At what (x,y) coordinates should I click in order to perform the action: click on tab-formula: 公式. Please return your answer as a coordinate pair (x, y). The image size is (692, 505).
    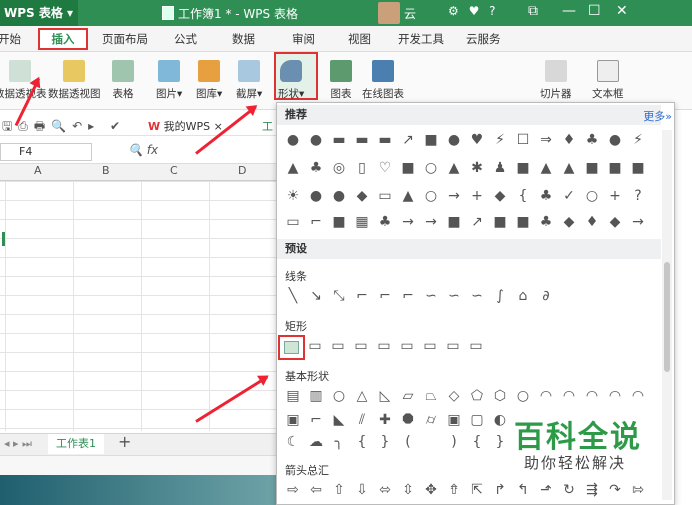
    Looking at the image, I should click on (185, 39).